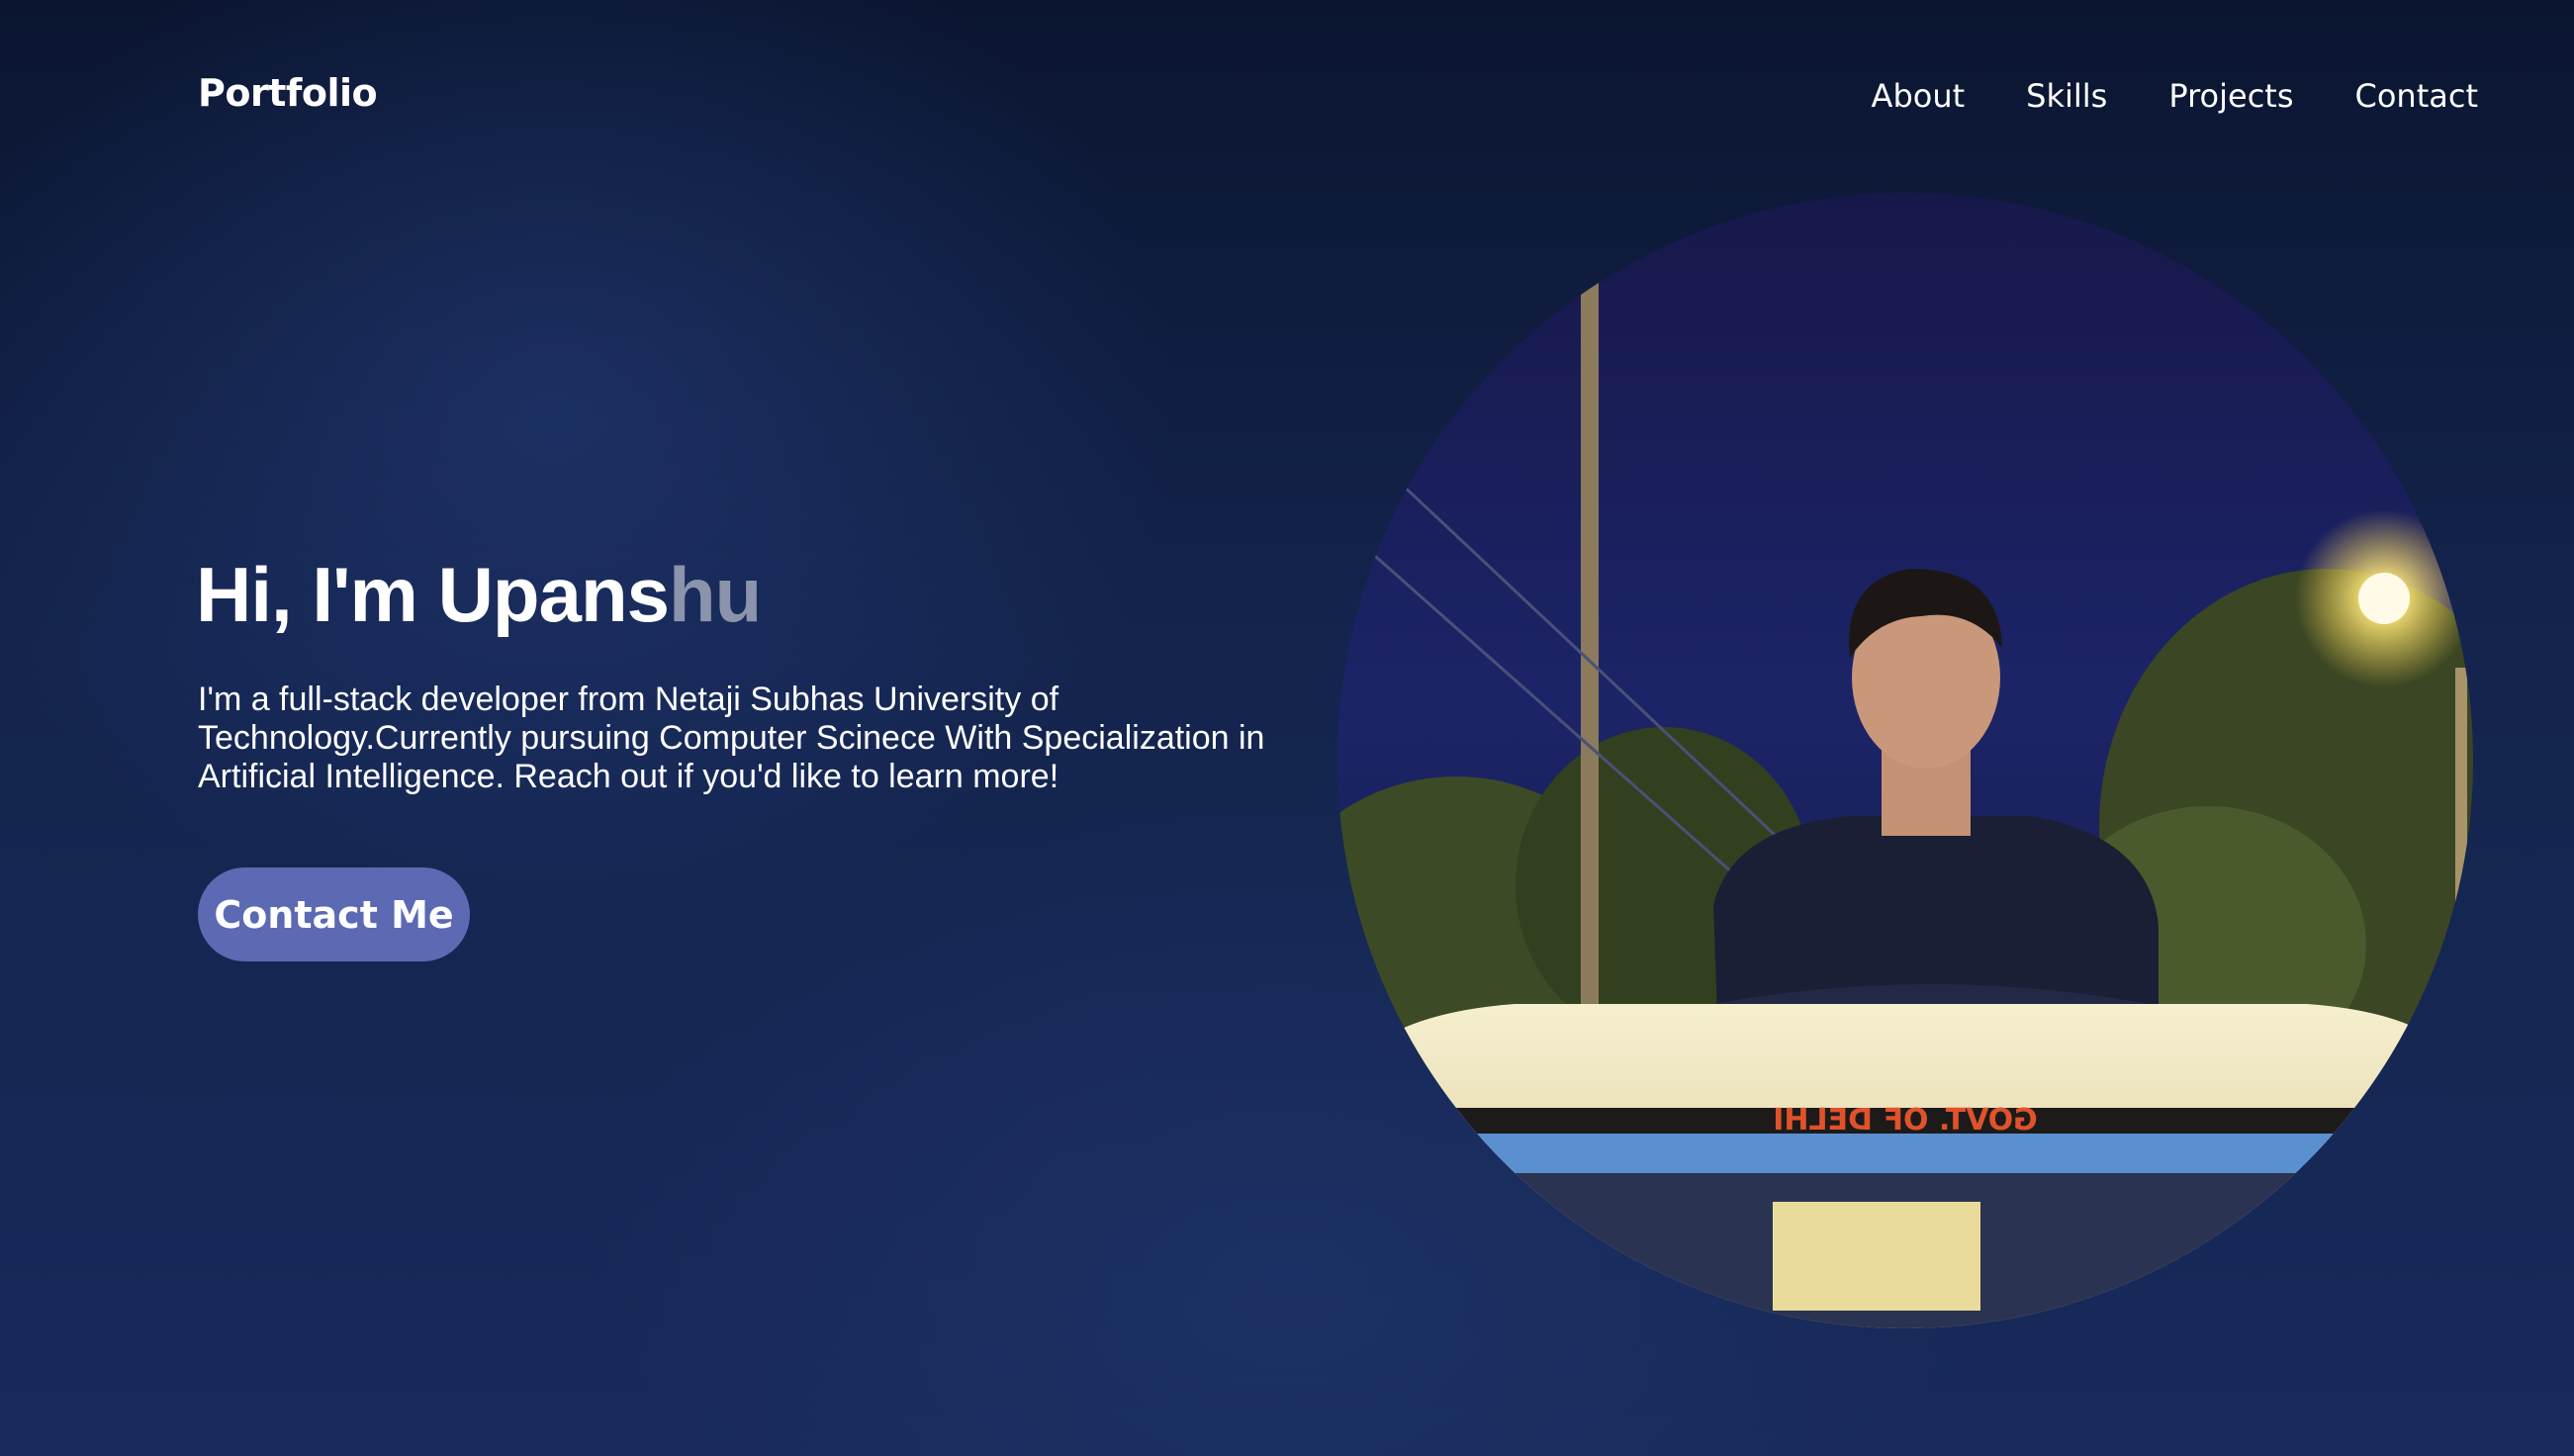  Describe the element at coordinates (1287, 99) in the screenshot. I see `top-navbar: Portfolio About Skills Projects Contact` at that location.